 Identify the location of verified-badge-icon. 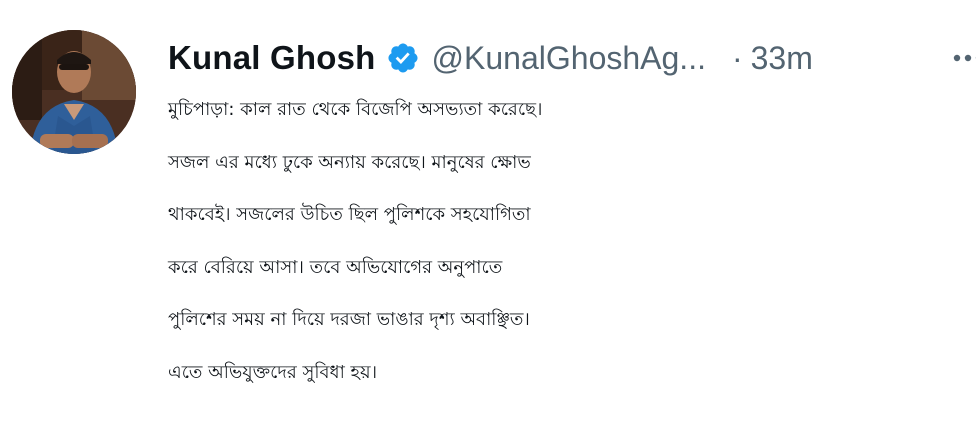
(403, 58).